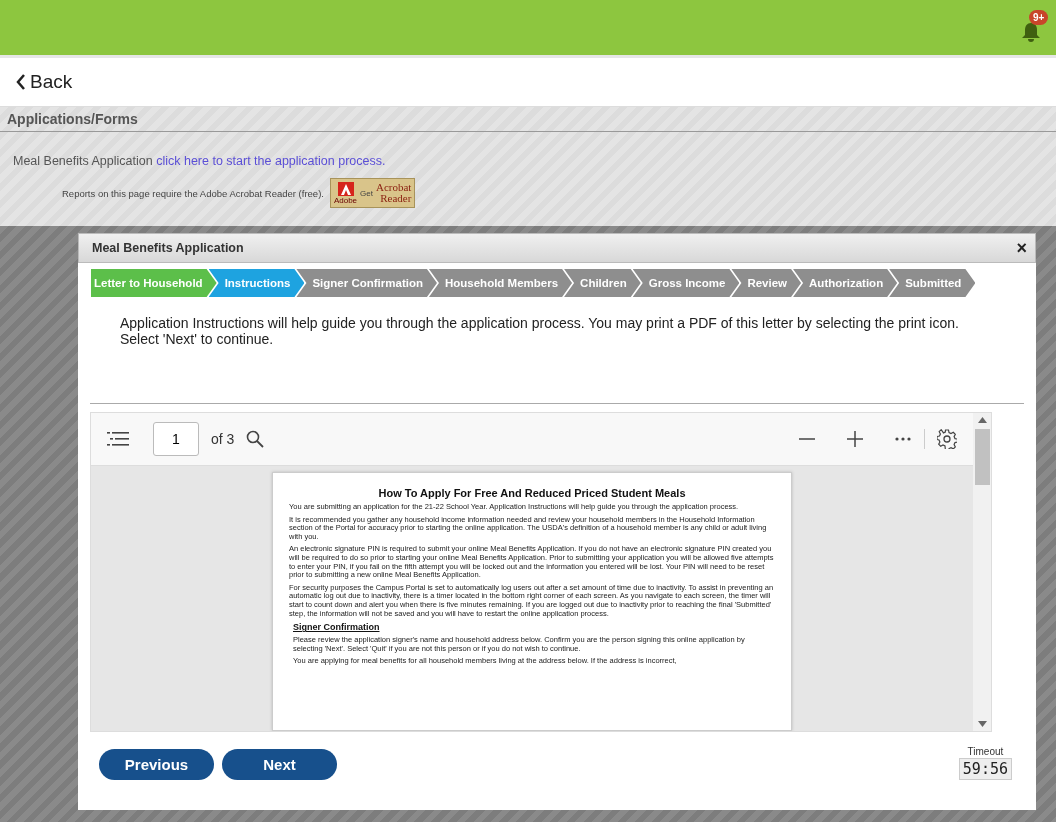 The width and height of the screenshot is (1056, 822). Describe the element at coordinates (686, 283) in the screenshot. I see `progress-step: Gross Income` at that location.